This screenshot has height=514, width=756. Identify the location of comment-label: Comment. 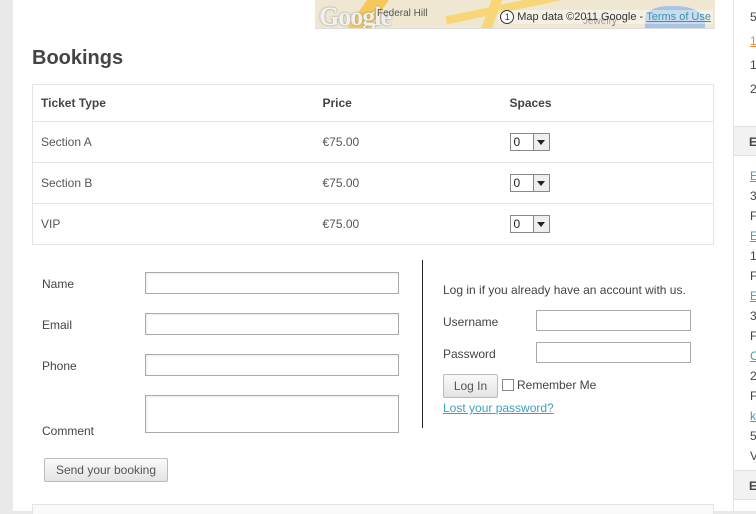
(68, 431).